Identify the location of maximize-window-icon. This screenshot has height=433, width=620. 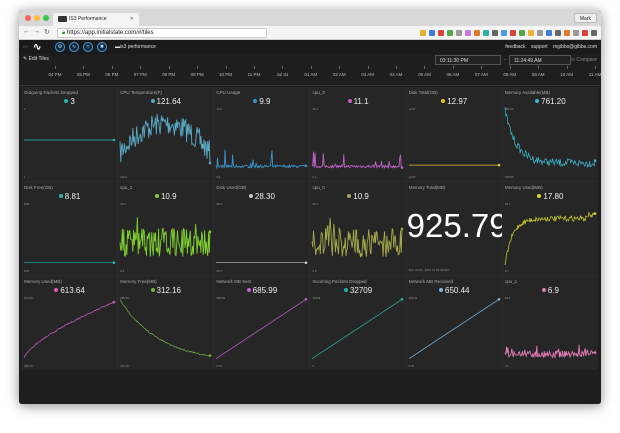
(46, 18).